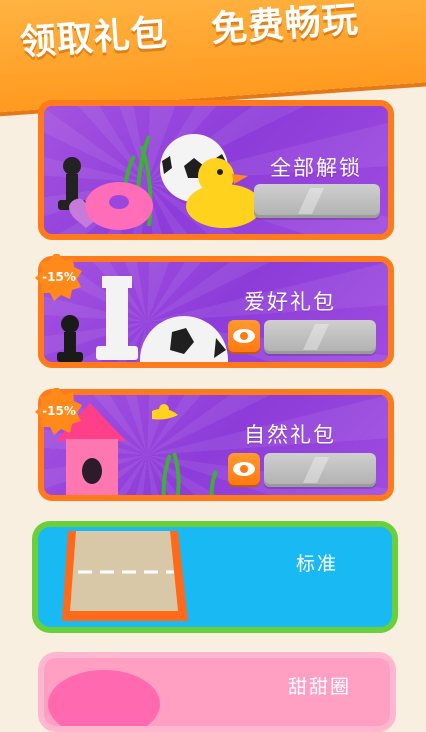 This screenshot has height=732, width=426. Describe the element at coordinates (117, 318) in the screenshot. I see `chess-rook-icon` at that location.